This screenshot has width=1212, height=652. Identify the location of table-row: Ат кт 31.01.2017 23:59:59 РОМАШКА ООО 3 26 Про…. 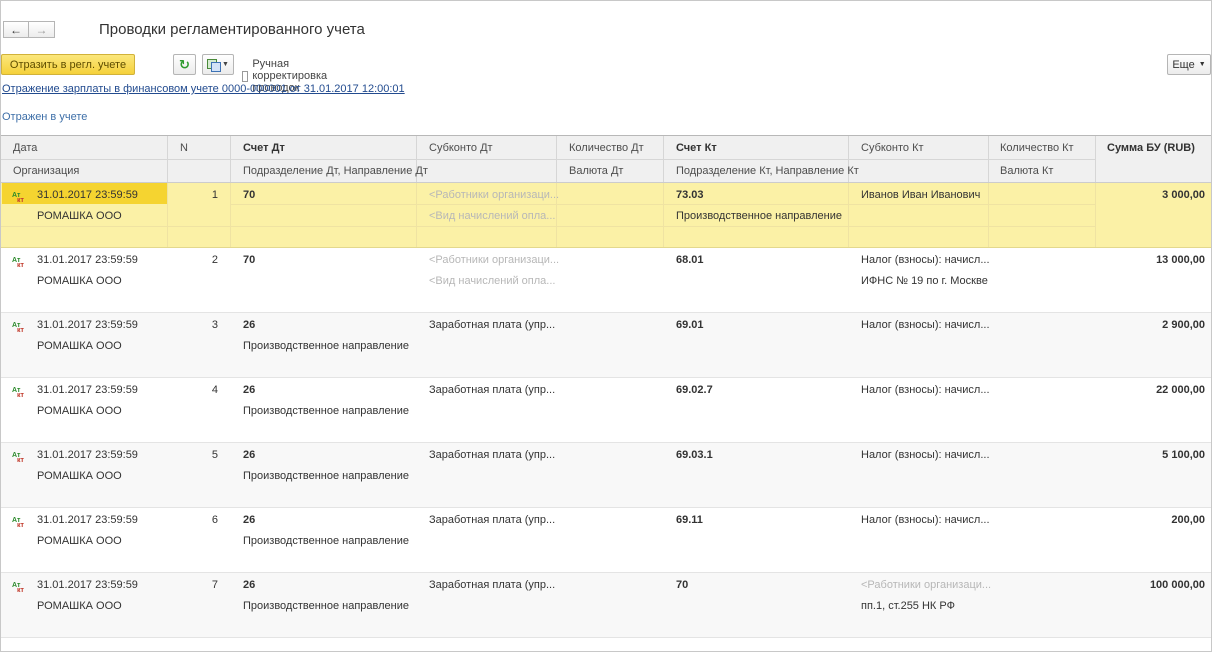
(606, 345).